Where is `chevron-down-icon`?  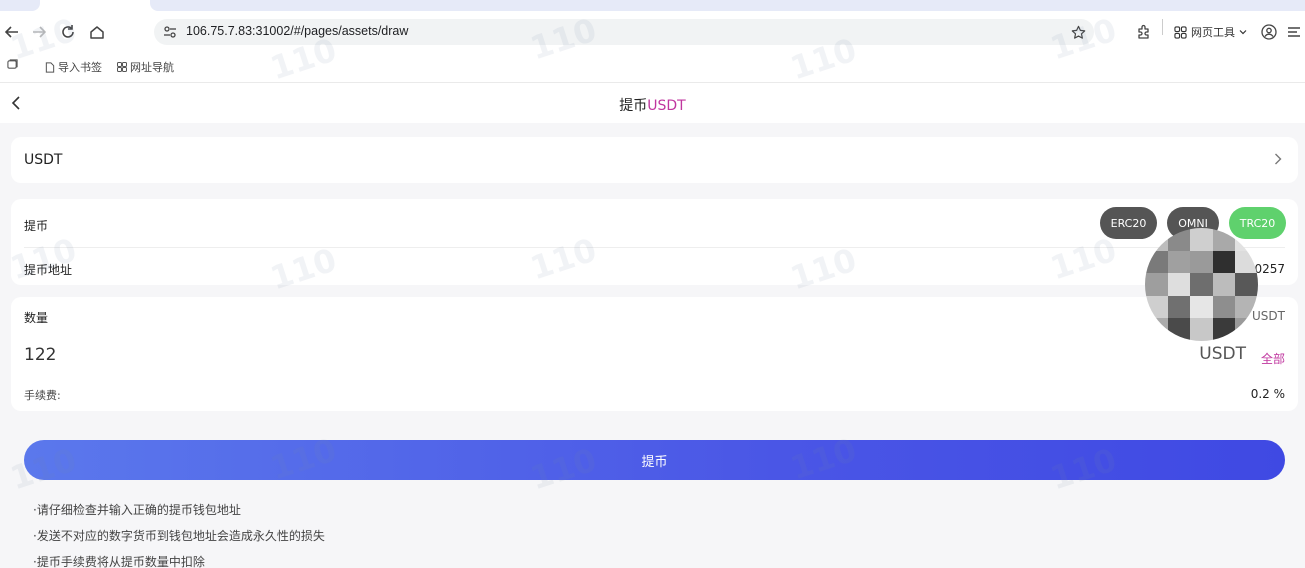
chevron-down-icon is located at coordinates (1243, 32).